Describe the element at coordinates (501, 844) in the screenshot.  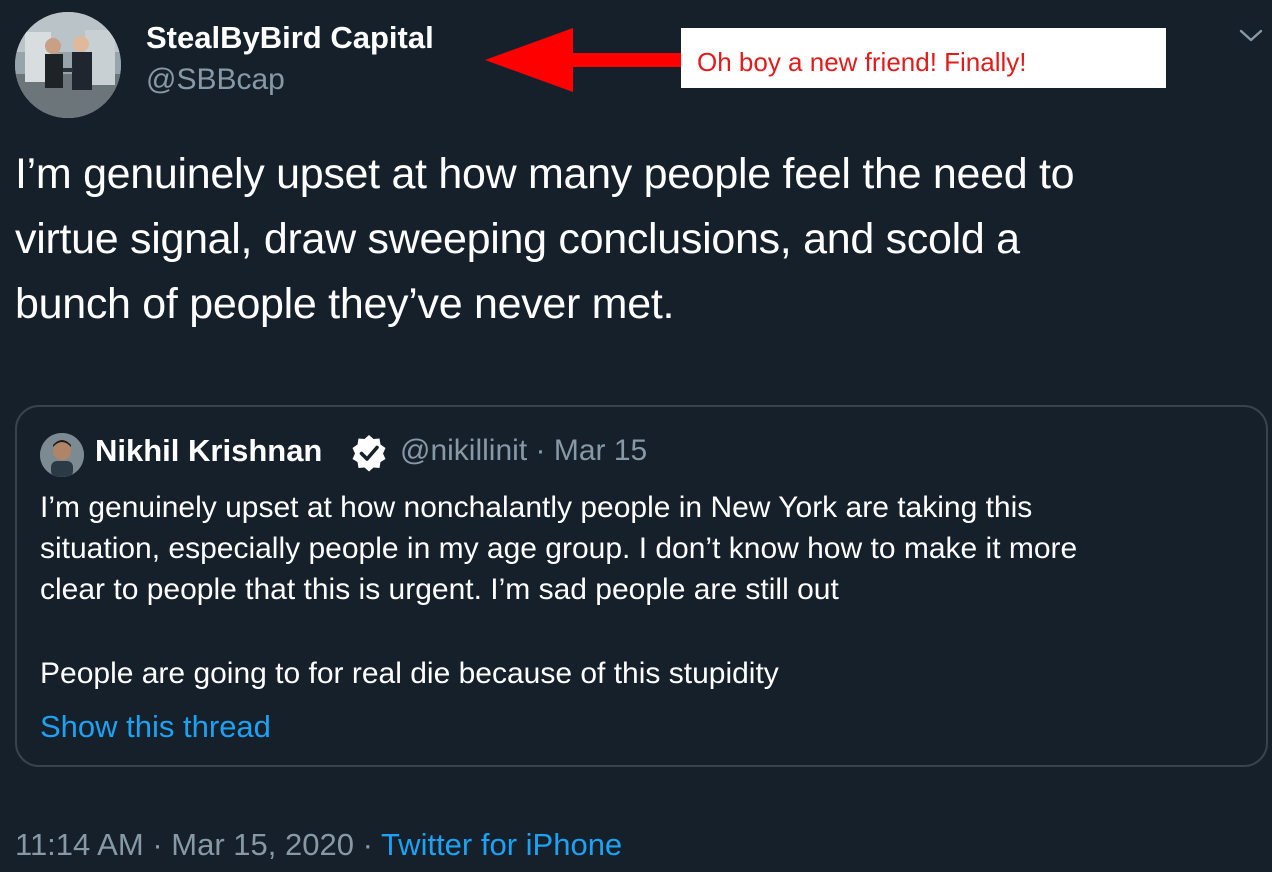
I see `tweet-source-link: Twitter for iPhone` at that location.